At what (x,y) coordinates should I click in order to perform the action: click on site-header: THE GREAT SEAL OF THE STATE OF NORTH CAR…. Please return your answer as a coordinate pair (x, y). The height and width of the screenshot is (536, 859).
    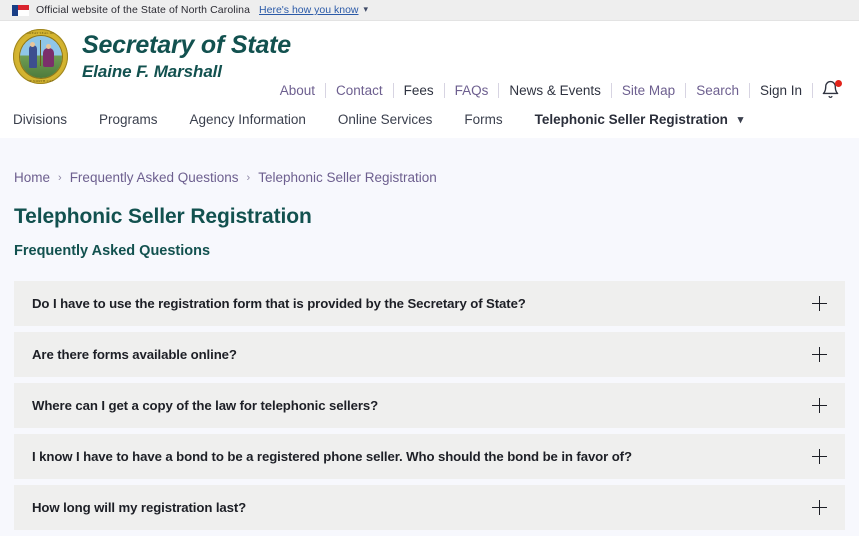
    Looking at the image, I should click on (429, 60).